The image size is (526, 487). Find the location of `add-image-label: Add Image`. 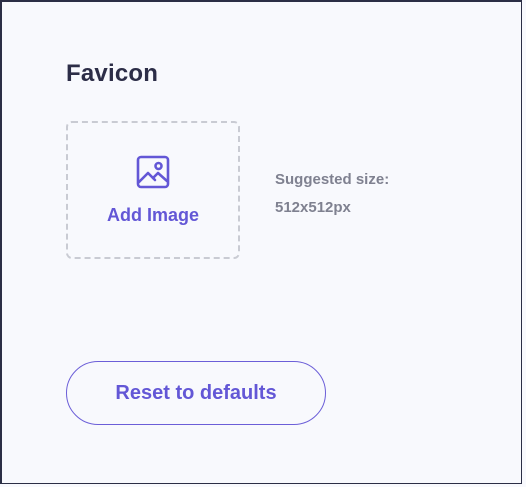

add-image-label: Add Image is located at coordinates (152, 215).